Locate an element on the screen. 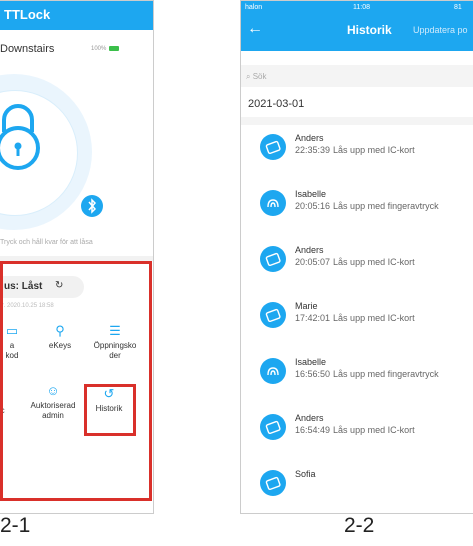 Image resolution: width=473 pixels, height=546 pixels. record-time: 20:05:07 is located at coordinates (313, 262).